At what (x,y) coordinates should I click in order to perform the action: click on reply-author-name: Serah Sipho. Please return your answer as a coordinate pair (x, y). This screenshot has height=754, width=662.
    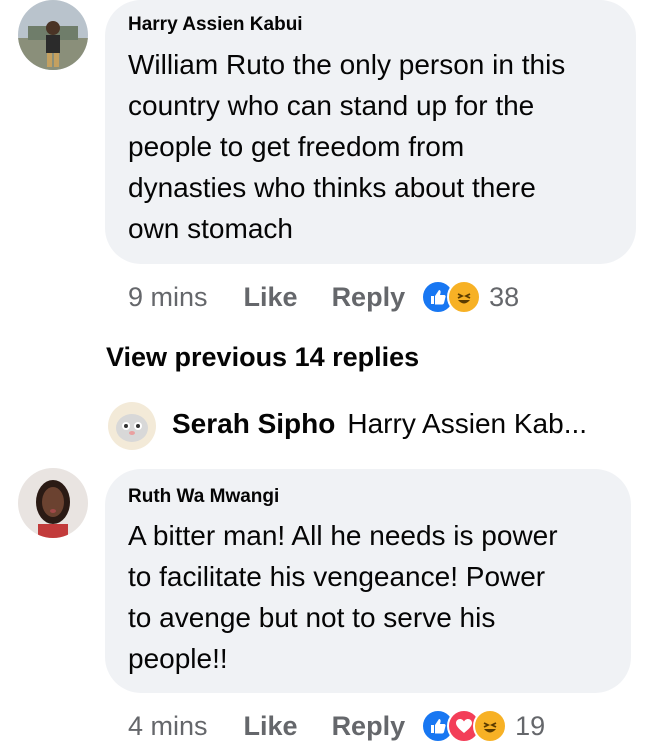
    Looking at the image, I should click on (253, 424).